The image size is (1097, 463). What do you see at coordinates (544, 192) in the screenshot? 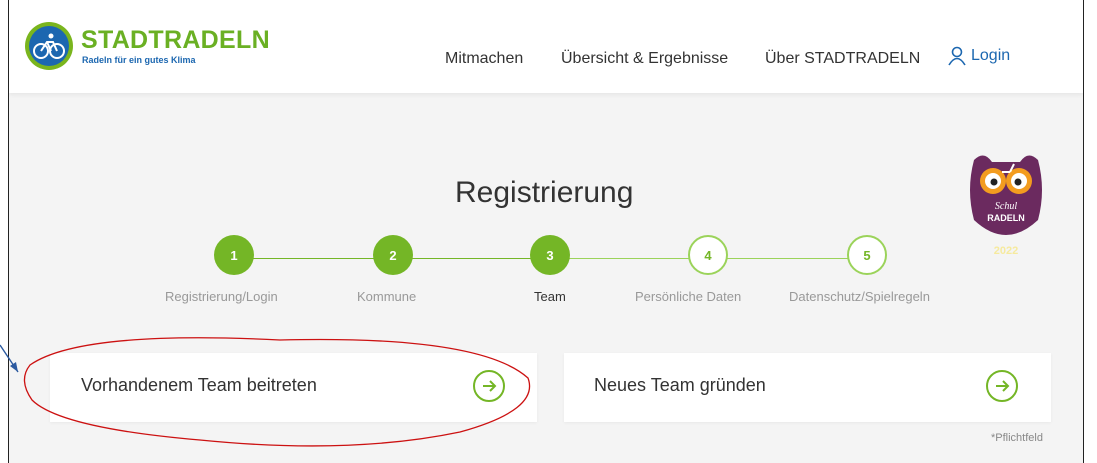
I see `page-title: Registrierung` at bounding box center [544, 192].